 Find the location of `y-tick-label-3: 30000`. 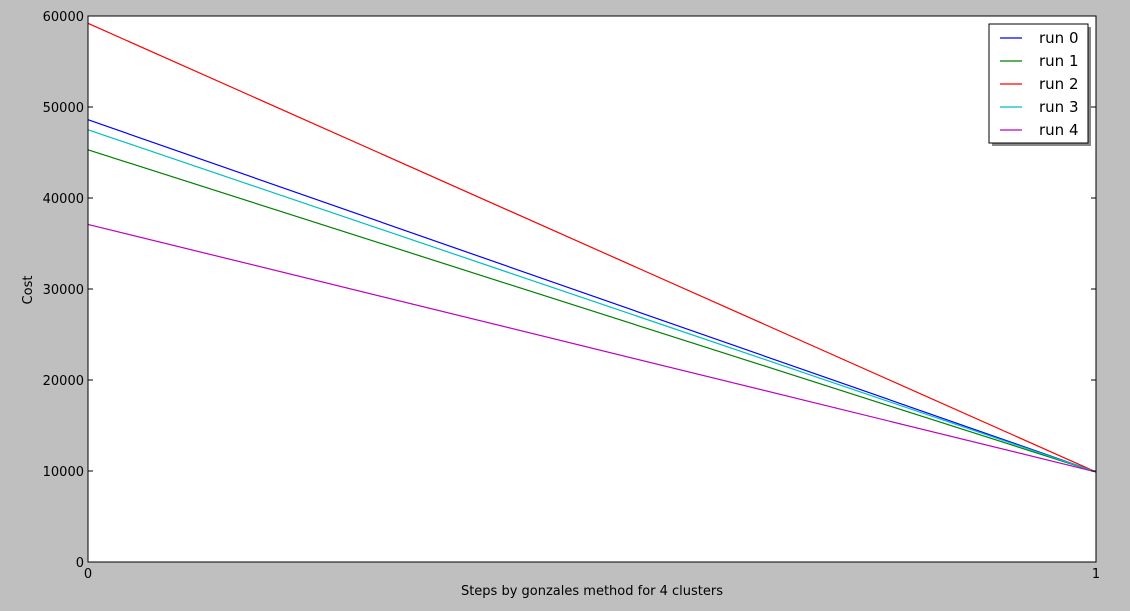

y-tick-label-3: 30000 is located at coordinates (63, 290).